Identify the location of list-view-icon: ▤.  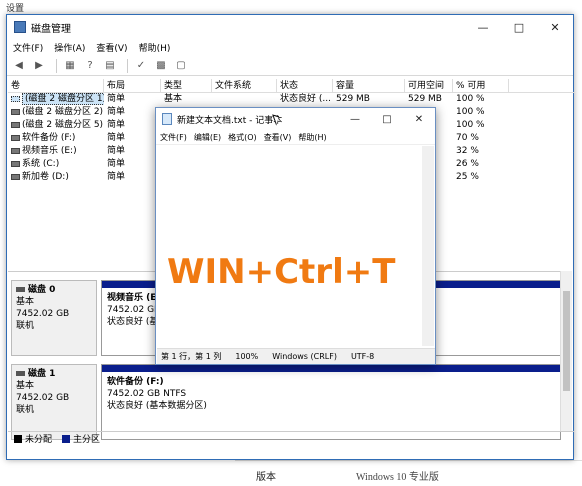
(110, 66).